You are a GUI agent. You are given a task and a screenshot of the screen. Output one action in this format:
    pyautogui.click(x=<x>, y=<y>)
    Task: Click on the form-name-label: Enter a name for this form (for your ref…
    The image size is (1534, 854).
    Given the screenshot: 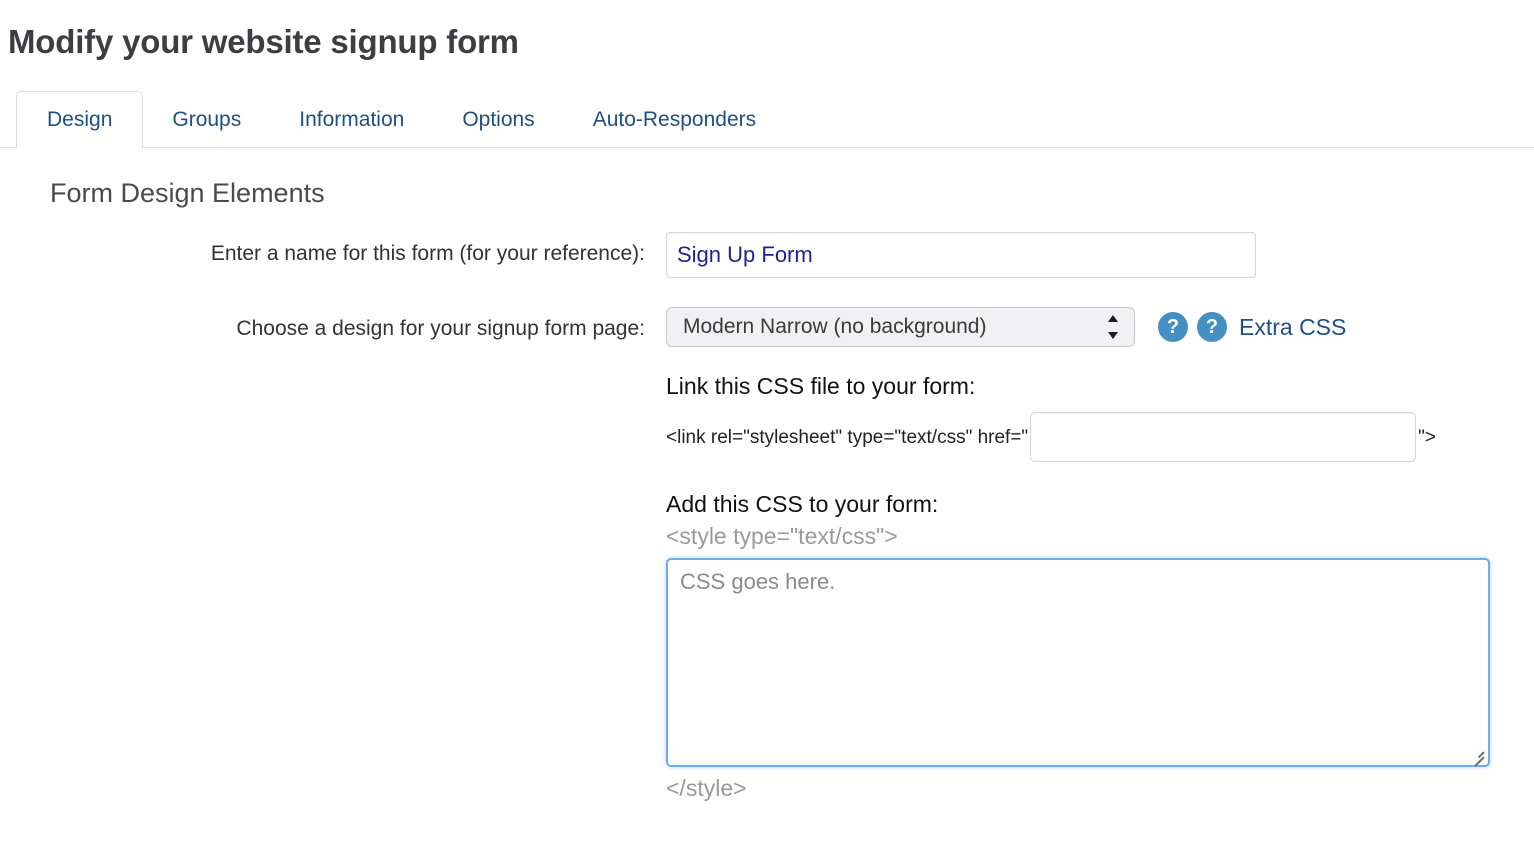 What is the action you would take?
    pyautogui.click(x=427, y=253)
    